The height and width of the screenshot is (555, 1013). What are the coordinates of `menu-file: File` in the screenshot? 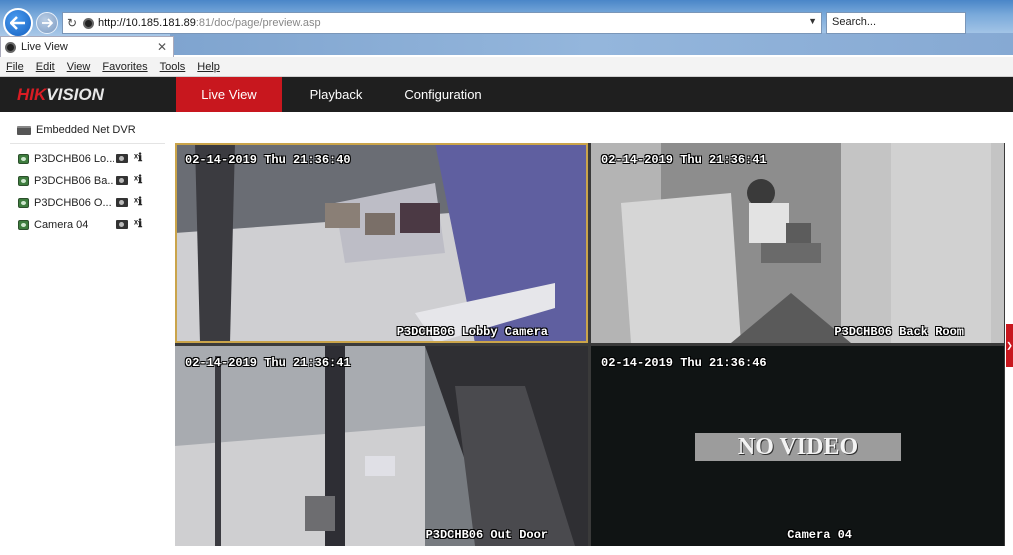 It's located at (15, 67).